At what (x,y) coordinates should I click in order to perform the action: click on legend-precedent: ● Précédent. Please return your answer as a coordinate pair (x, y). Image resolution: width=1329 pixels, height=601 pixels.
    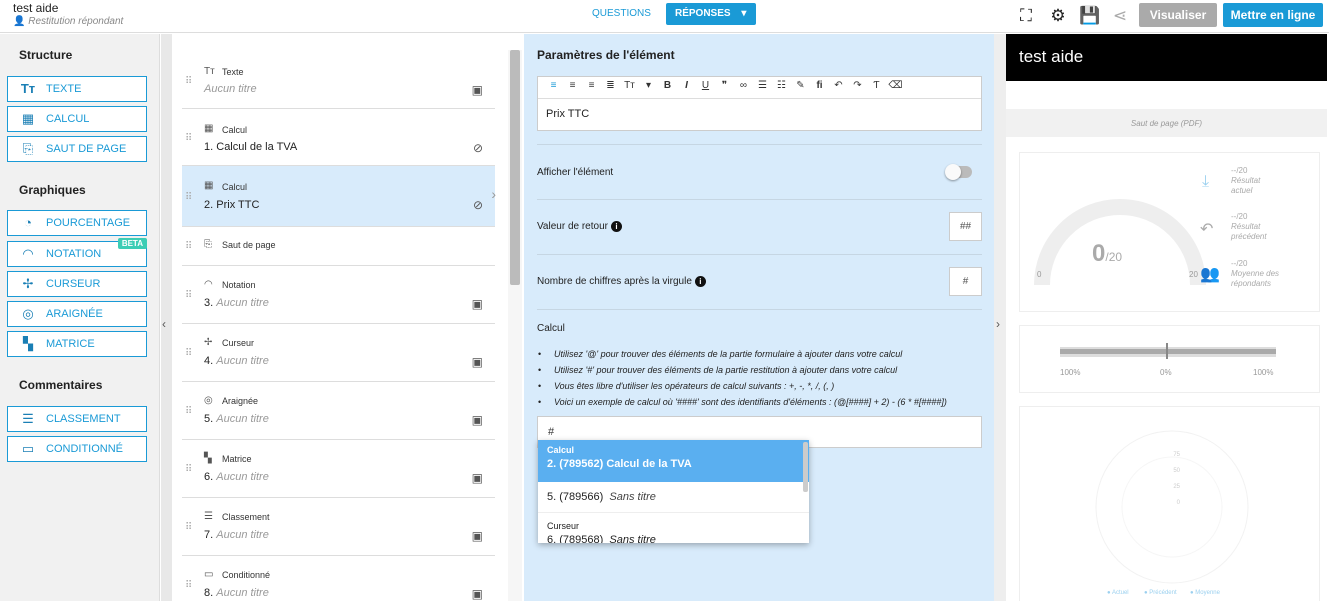
    Looking at the image, I should click on (1160, 593).